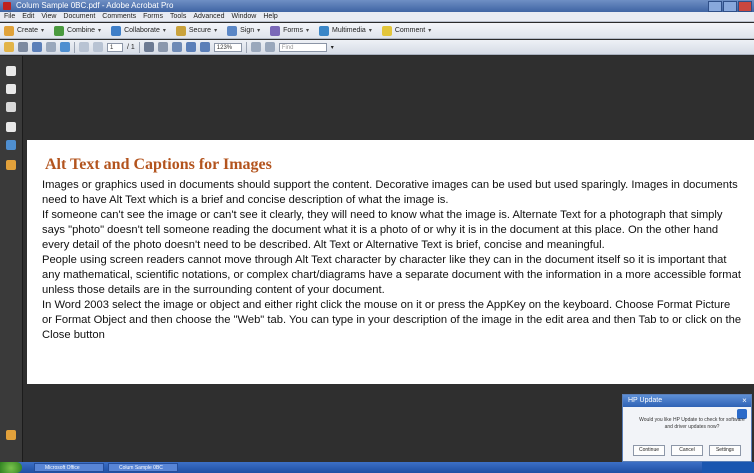 The width and height of the screenshot is (754, 473). Describe the element at coordinates (11, 89) in the screenshot. I see `bookmarks-icon` at that location.